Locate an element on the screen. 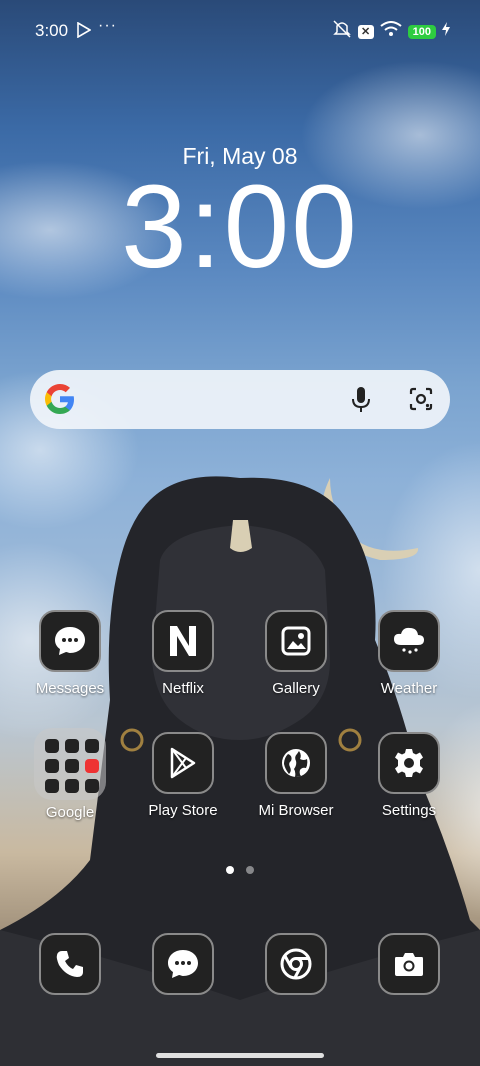 This screenshot has width=480, height=1066. battery-indicator: 100 is located at coordinates (421, 31).